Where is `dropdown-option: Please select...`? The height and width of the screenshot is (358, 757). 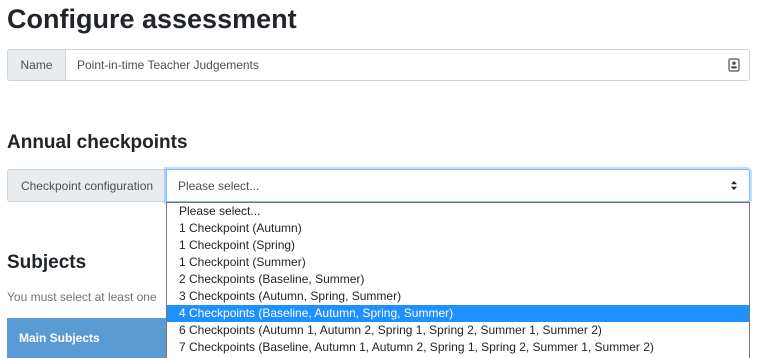 dropdown-option: Please select... is located at coordinates (458, 211).